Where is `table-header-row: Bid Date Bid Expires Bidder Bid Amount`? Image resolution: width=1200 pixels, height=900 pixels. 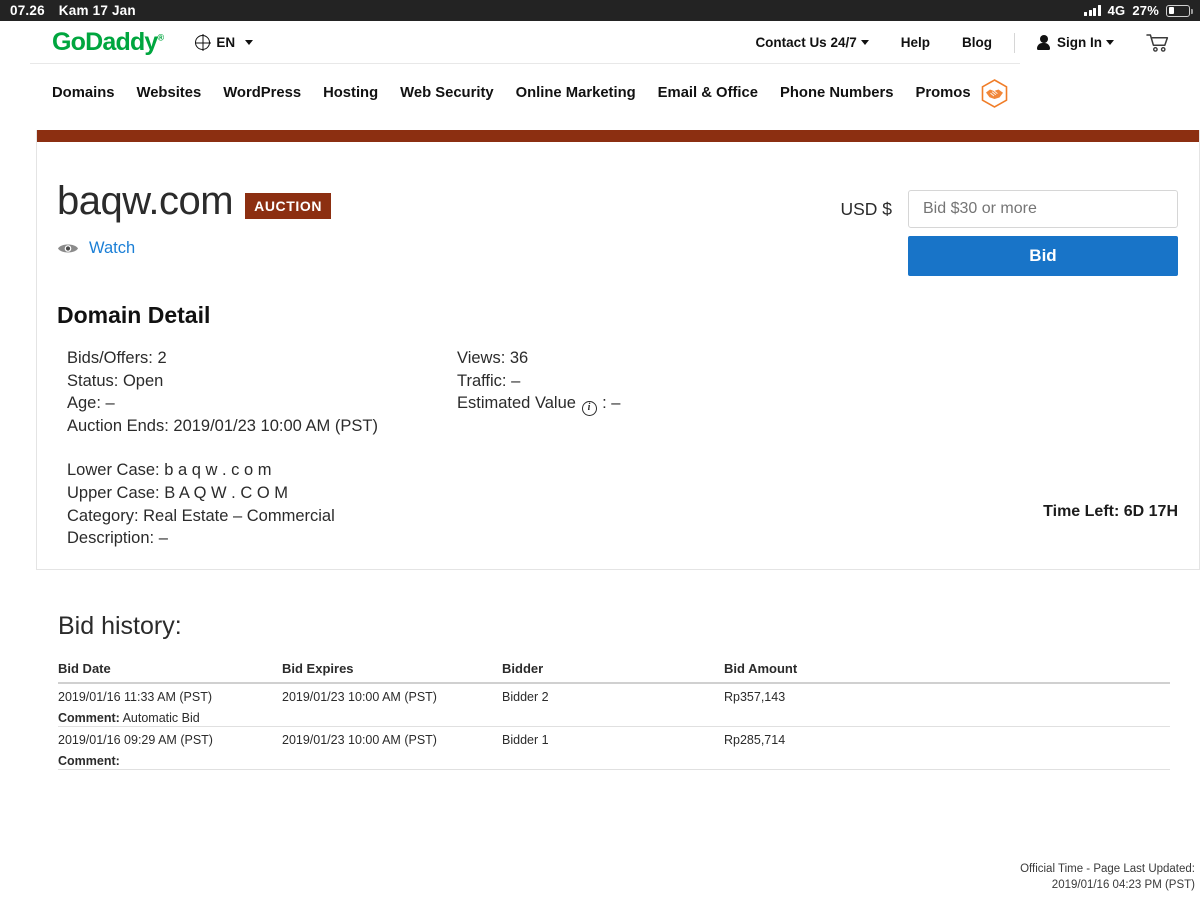 table-header-row: Bid Date Bid Expires Bidder Bid Amount is located at coordinates (614, 672).